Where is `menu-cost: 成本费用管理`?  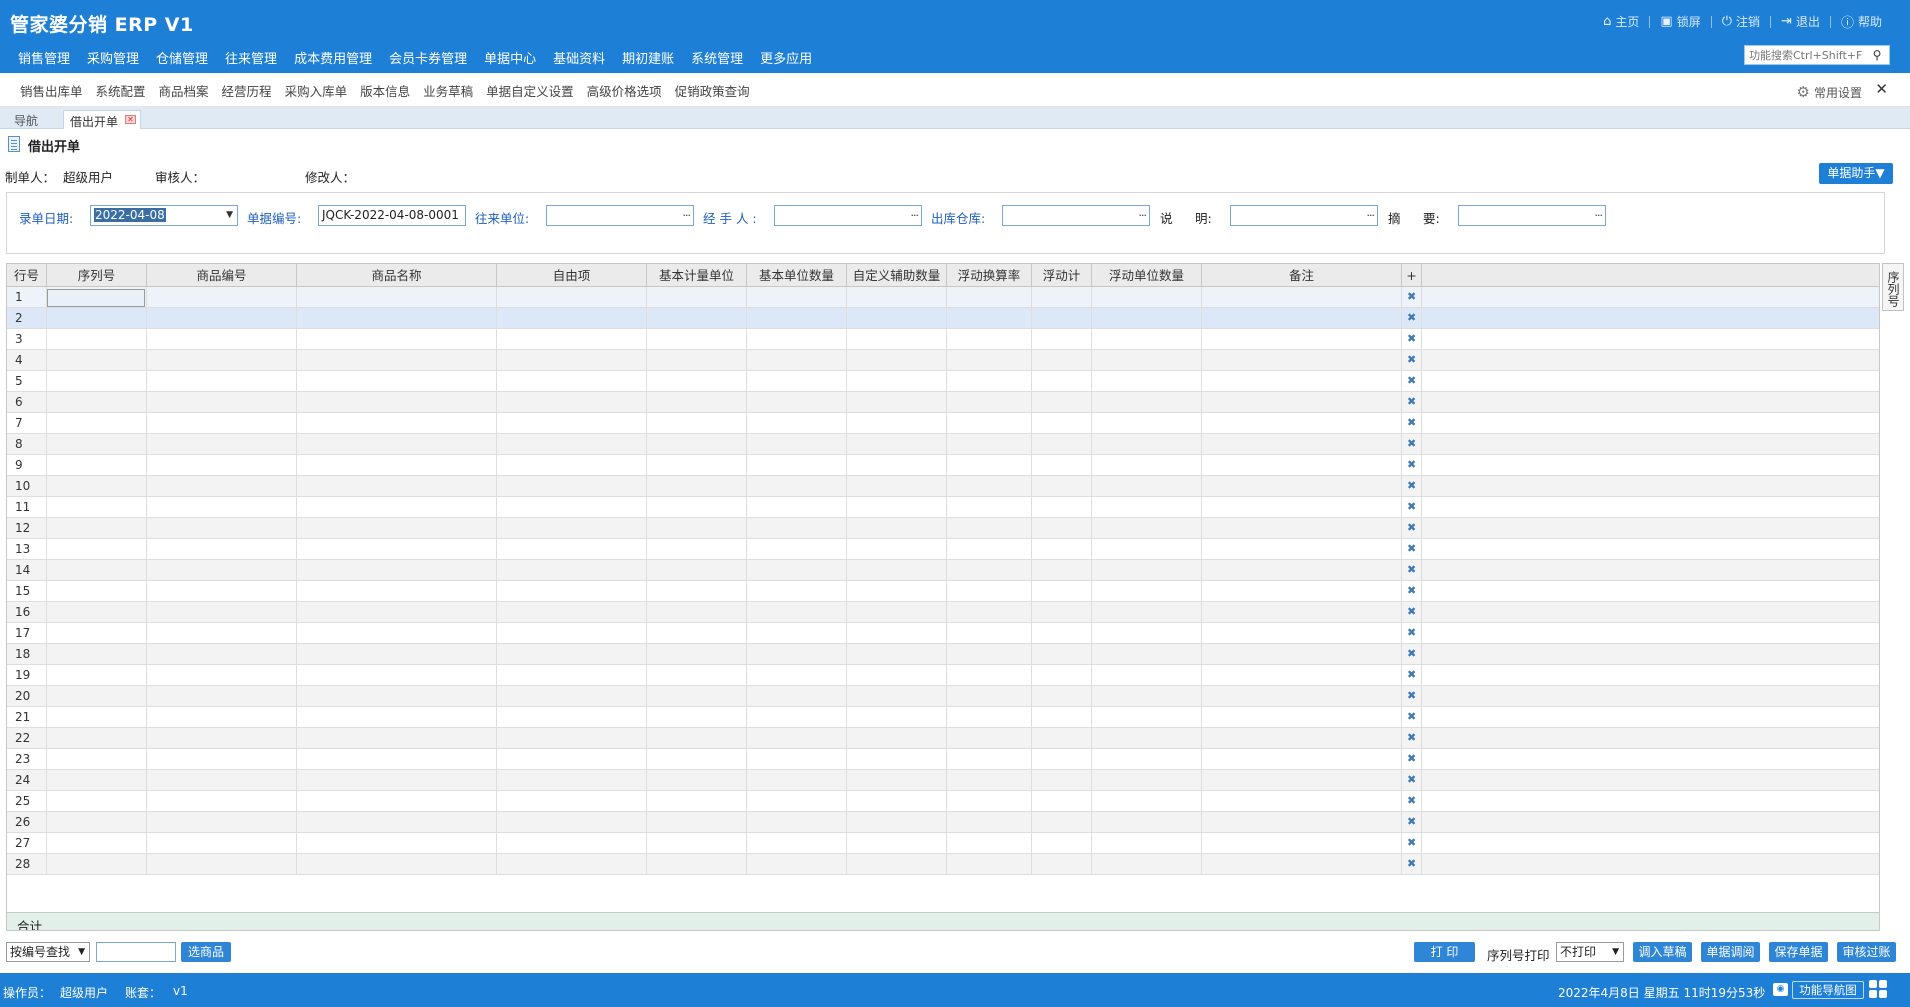 menu-cost: 成本费用管理 is located at coordinates (333, 57).